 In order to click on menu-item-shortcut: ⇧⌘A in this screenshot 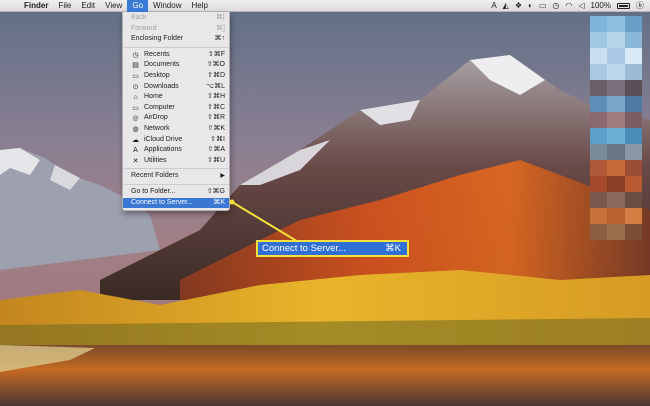, I will do `click(216, 150)`.